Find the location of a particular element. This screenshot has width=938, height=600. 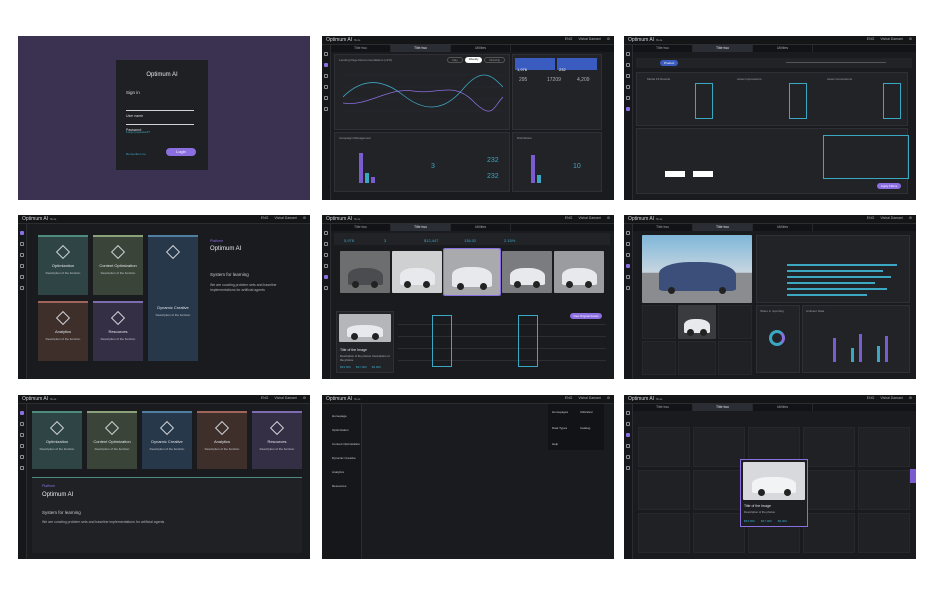

dropdown-item: Catalog is located at coordinates (585, 428).